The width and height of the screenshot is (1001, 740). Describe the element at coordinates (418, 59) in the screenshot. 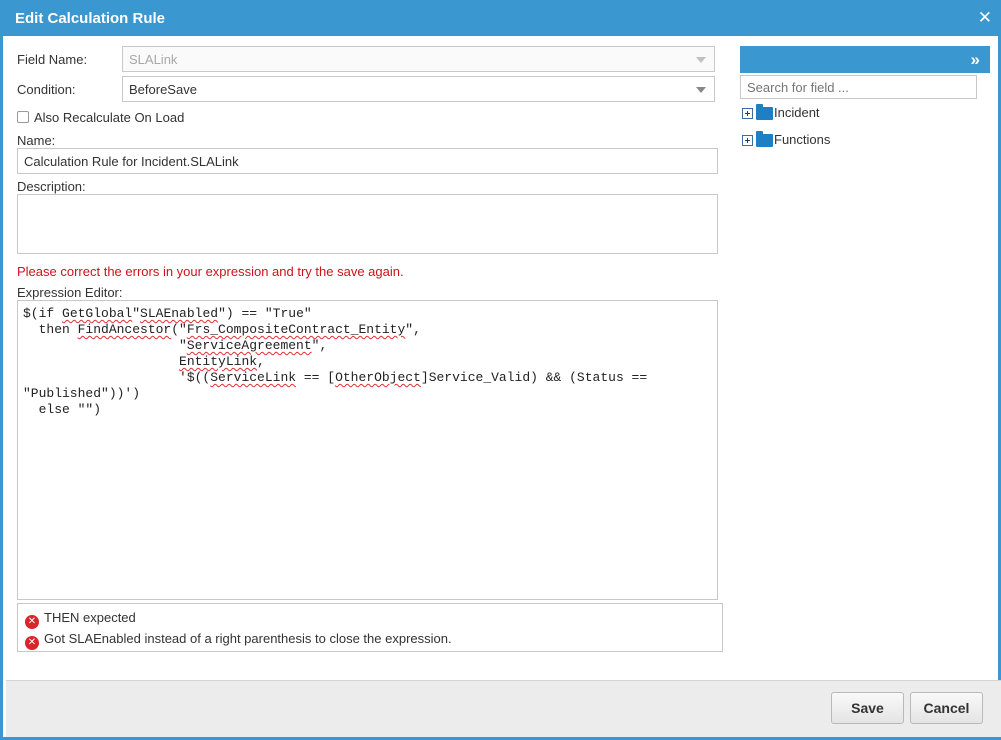

I see `field-name-select: SLALink` at that location.